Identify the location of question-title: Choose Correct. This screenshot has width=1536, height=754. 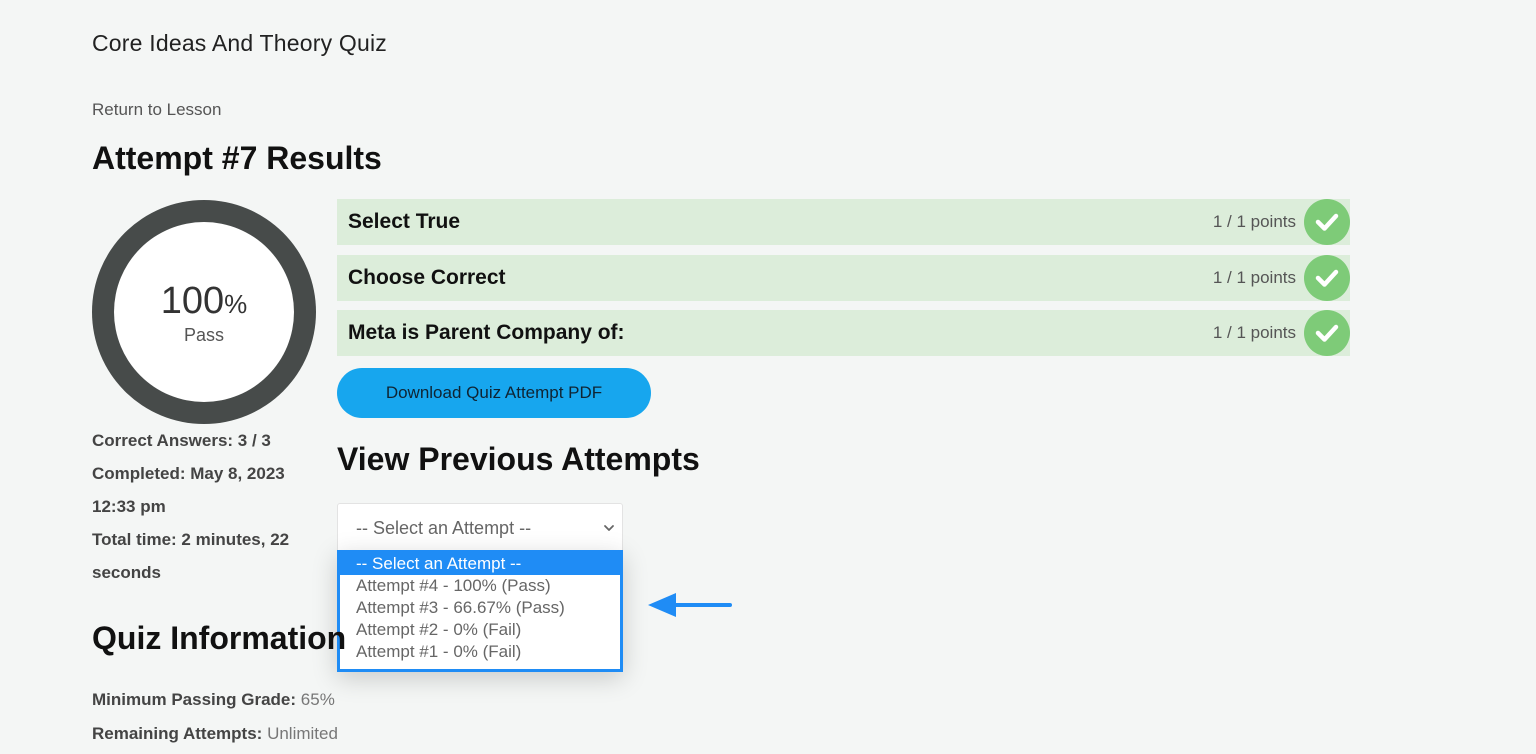
(427, 277).